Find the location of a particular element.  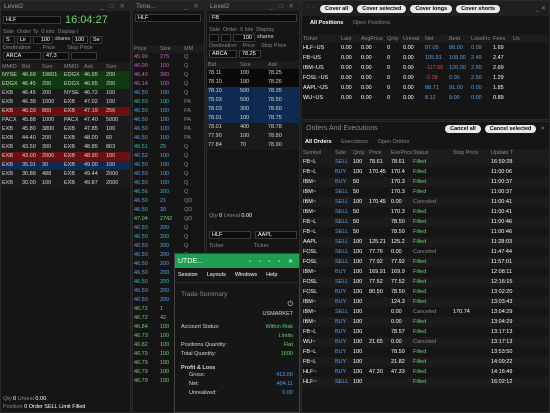

table-row: 46.50 21 QD is located at coordinates (168, 201).